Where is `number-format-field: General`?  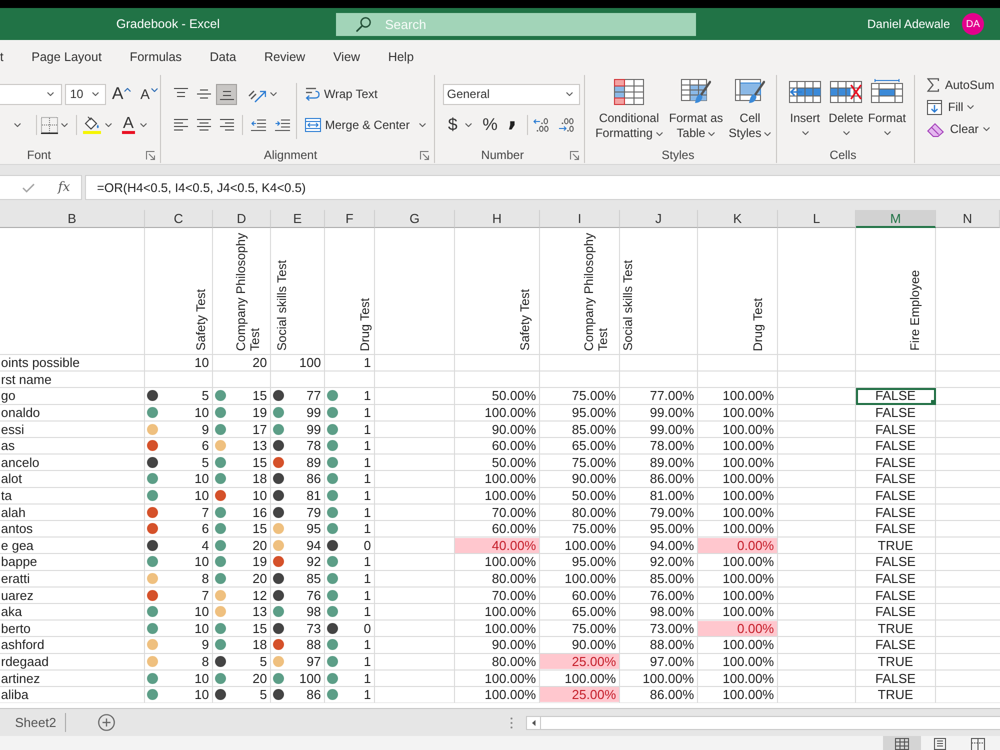
number-format-field: General is located at coordinates (511, 94).